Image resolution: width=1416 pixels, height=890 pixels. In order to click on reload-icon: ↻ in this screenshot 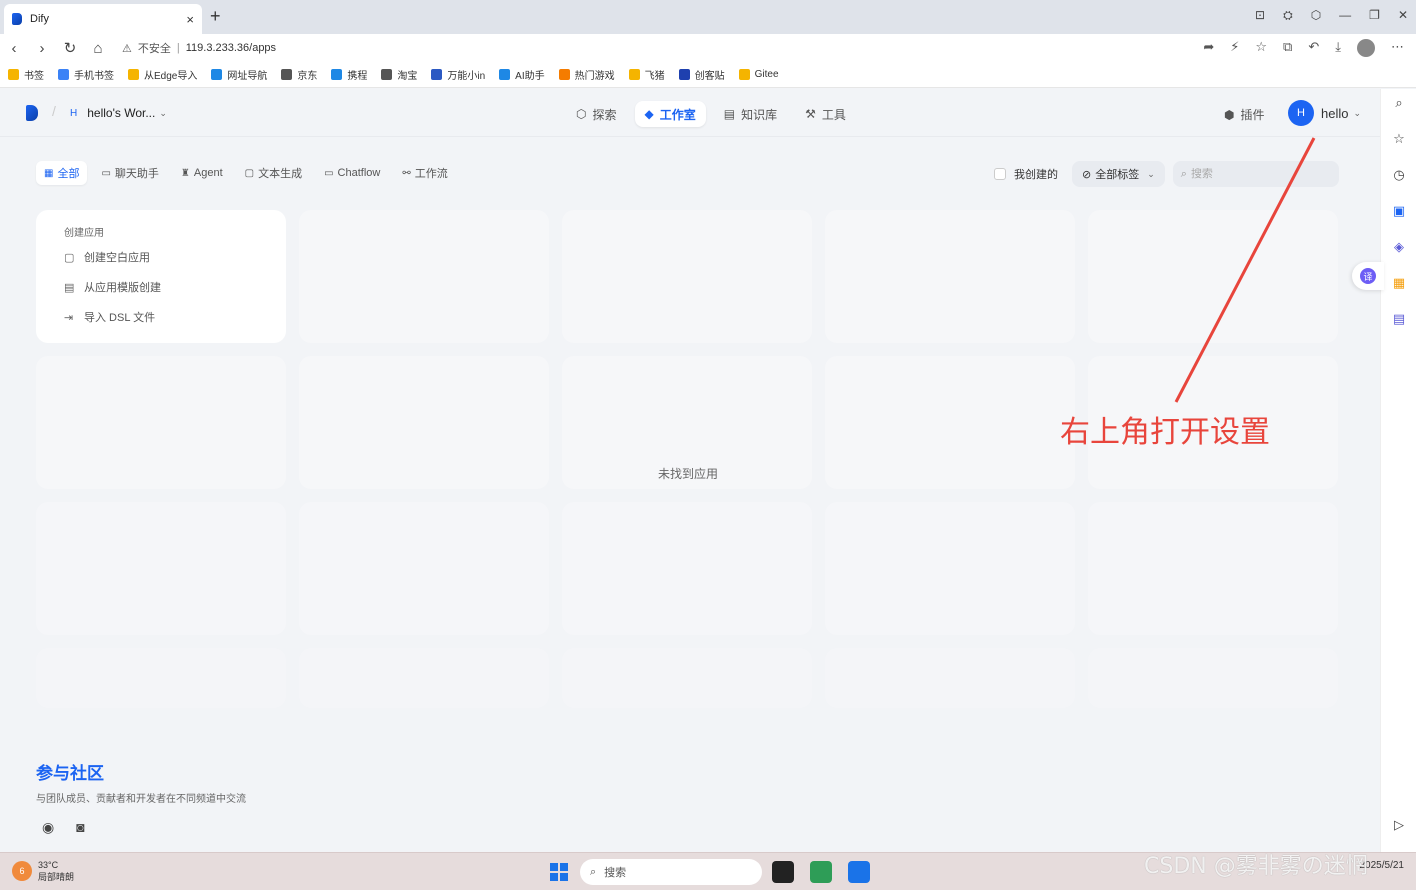, I will do `click(70, 48)`.